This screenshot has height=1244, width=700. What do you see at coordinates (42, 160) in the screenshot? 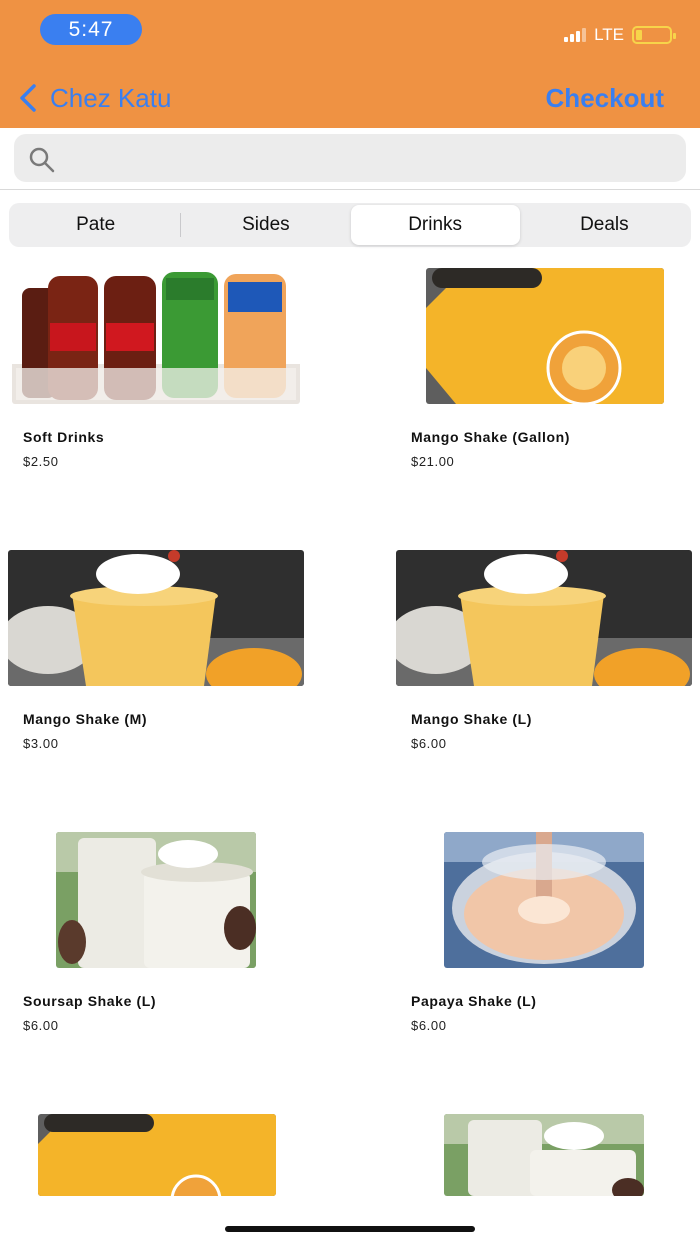
I see `search-icon` at bounding box center [42, 160].